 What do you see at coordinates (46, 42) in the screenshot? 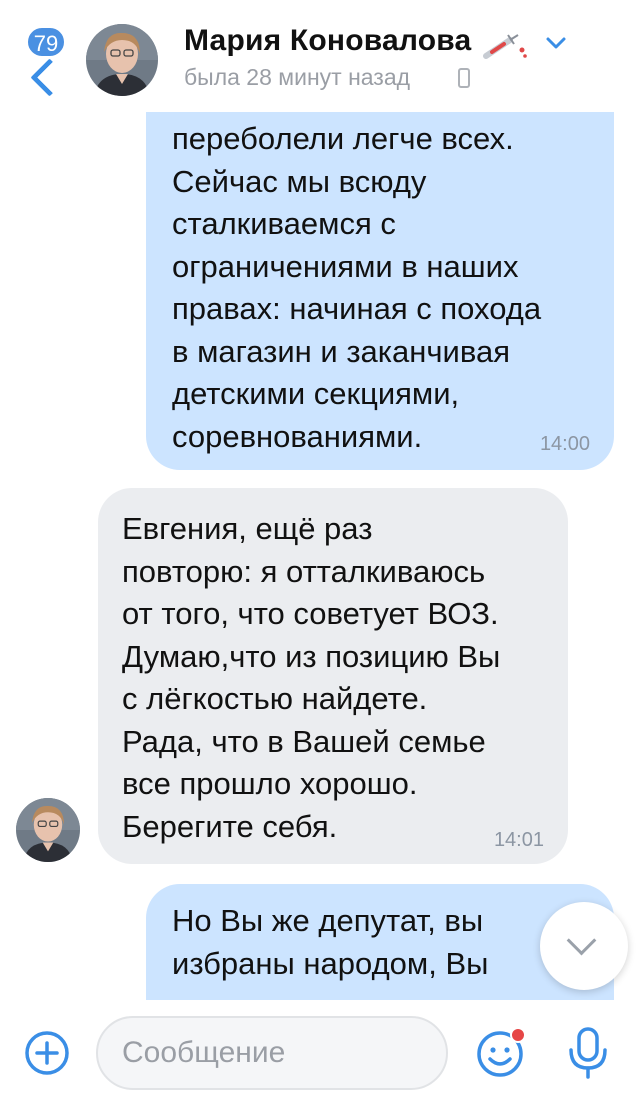
I see `unread-count-badge: 79` at bounding box center [46, 42].